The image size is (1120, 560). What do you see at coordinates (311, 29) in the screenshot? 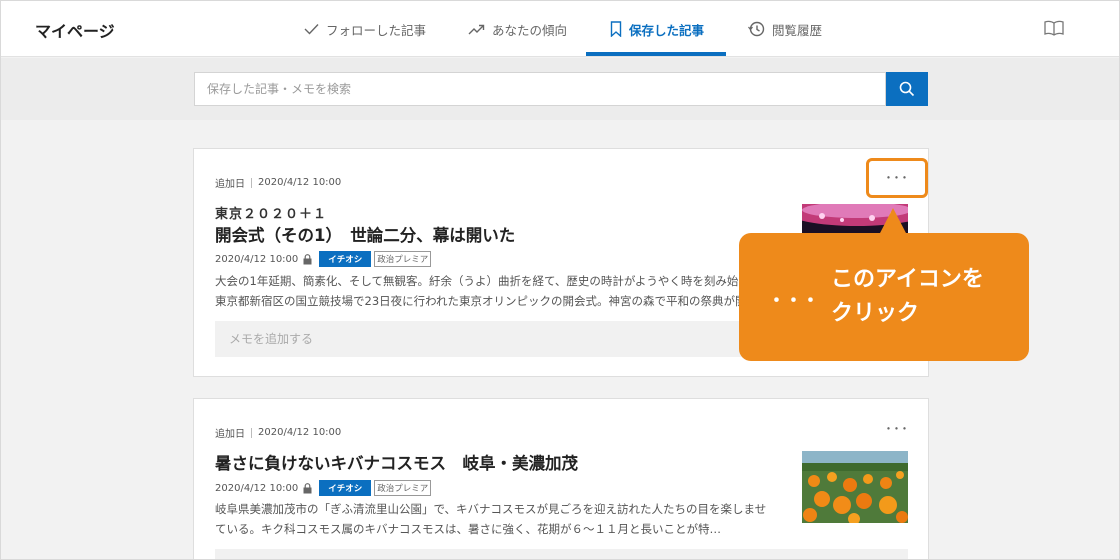
I see `check-icon` at bounding box center [311, 29].